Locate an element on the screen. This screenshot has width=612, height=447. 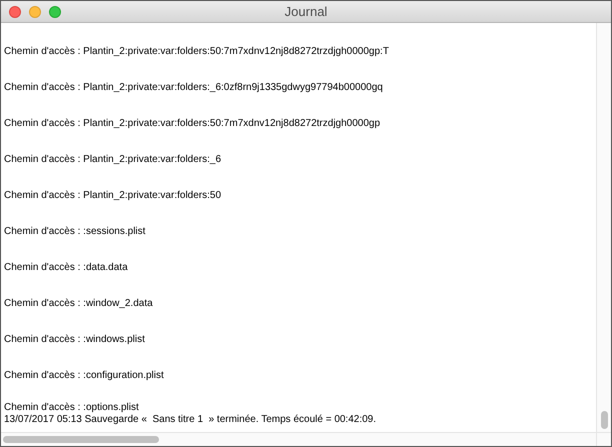
log-line: Chemin d'accès : Plantin_2:private:var:folders:50 is located at coordinates (113, 196).